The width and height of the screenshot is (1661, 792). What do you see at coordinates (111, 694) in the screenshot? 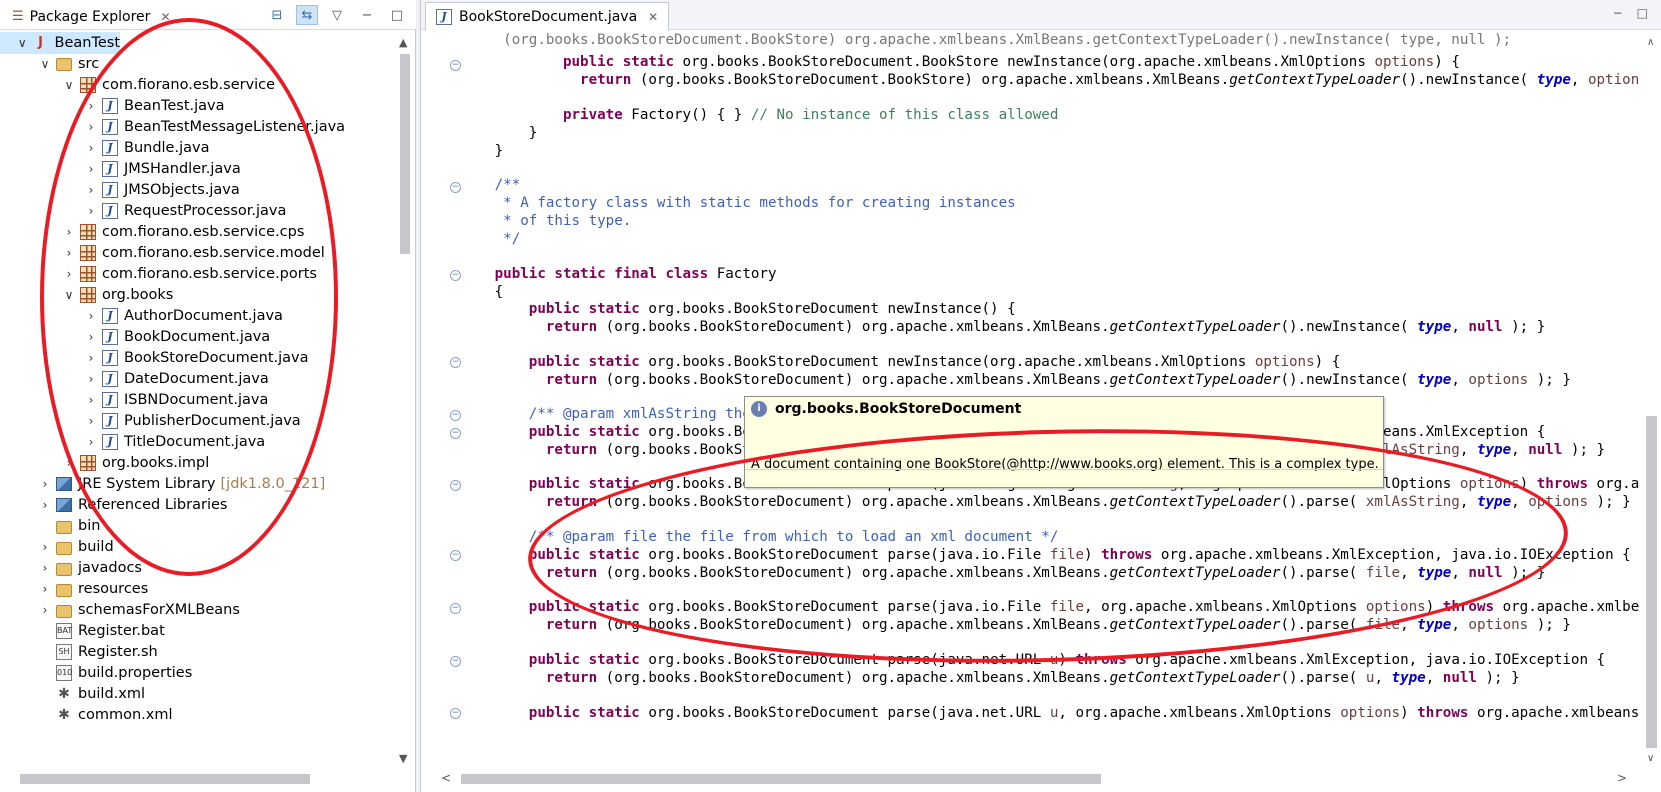
I see `tree-item-label: build.xml` at bounding box center [111, 694].